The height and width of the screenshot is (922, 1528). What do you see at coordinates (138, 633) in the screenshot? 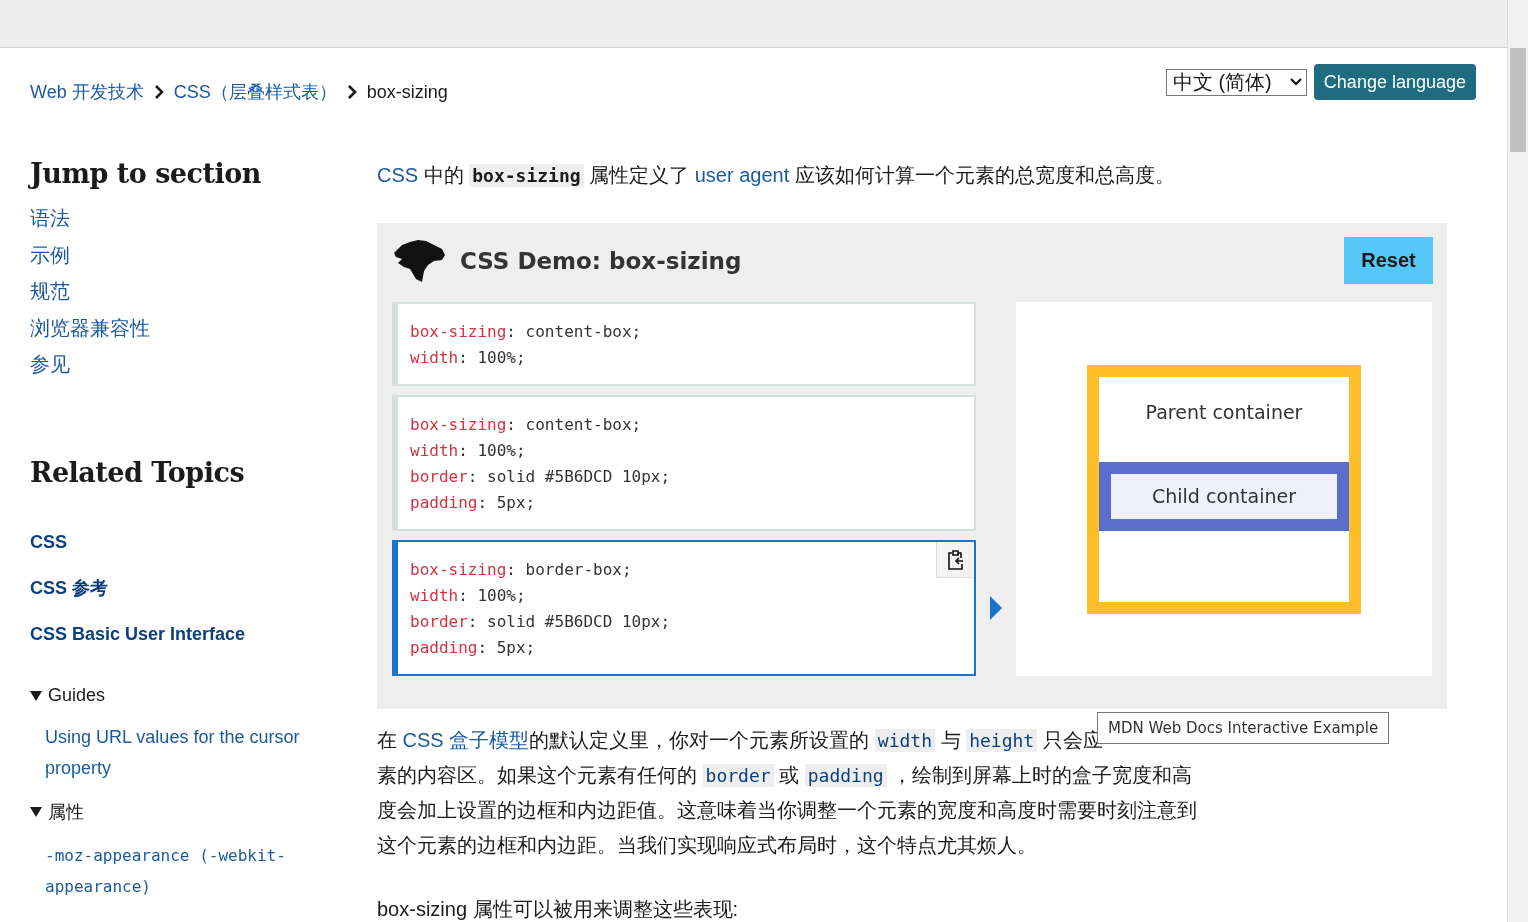
I see `topic-link: CSS Basic User Interface` at bounding box center [138, 633].